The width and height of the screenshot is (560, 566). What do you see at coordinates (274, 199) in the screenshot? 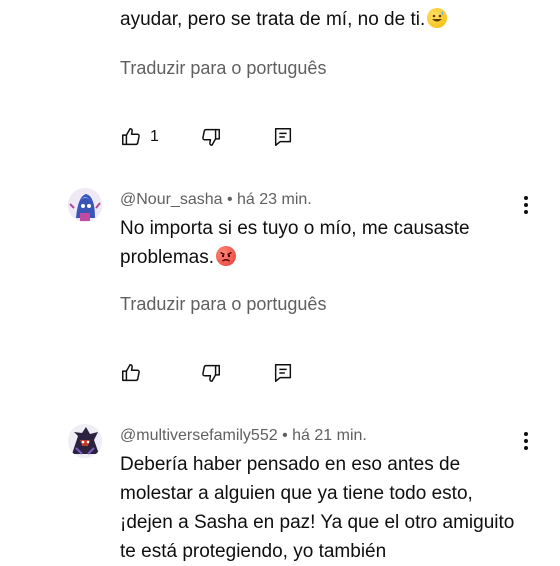
I see `timestamp: há 23 min.` at bounding box center [274, 199].